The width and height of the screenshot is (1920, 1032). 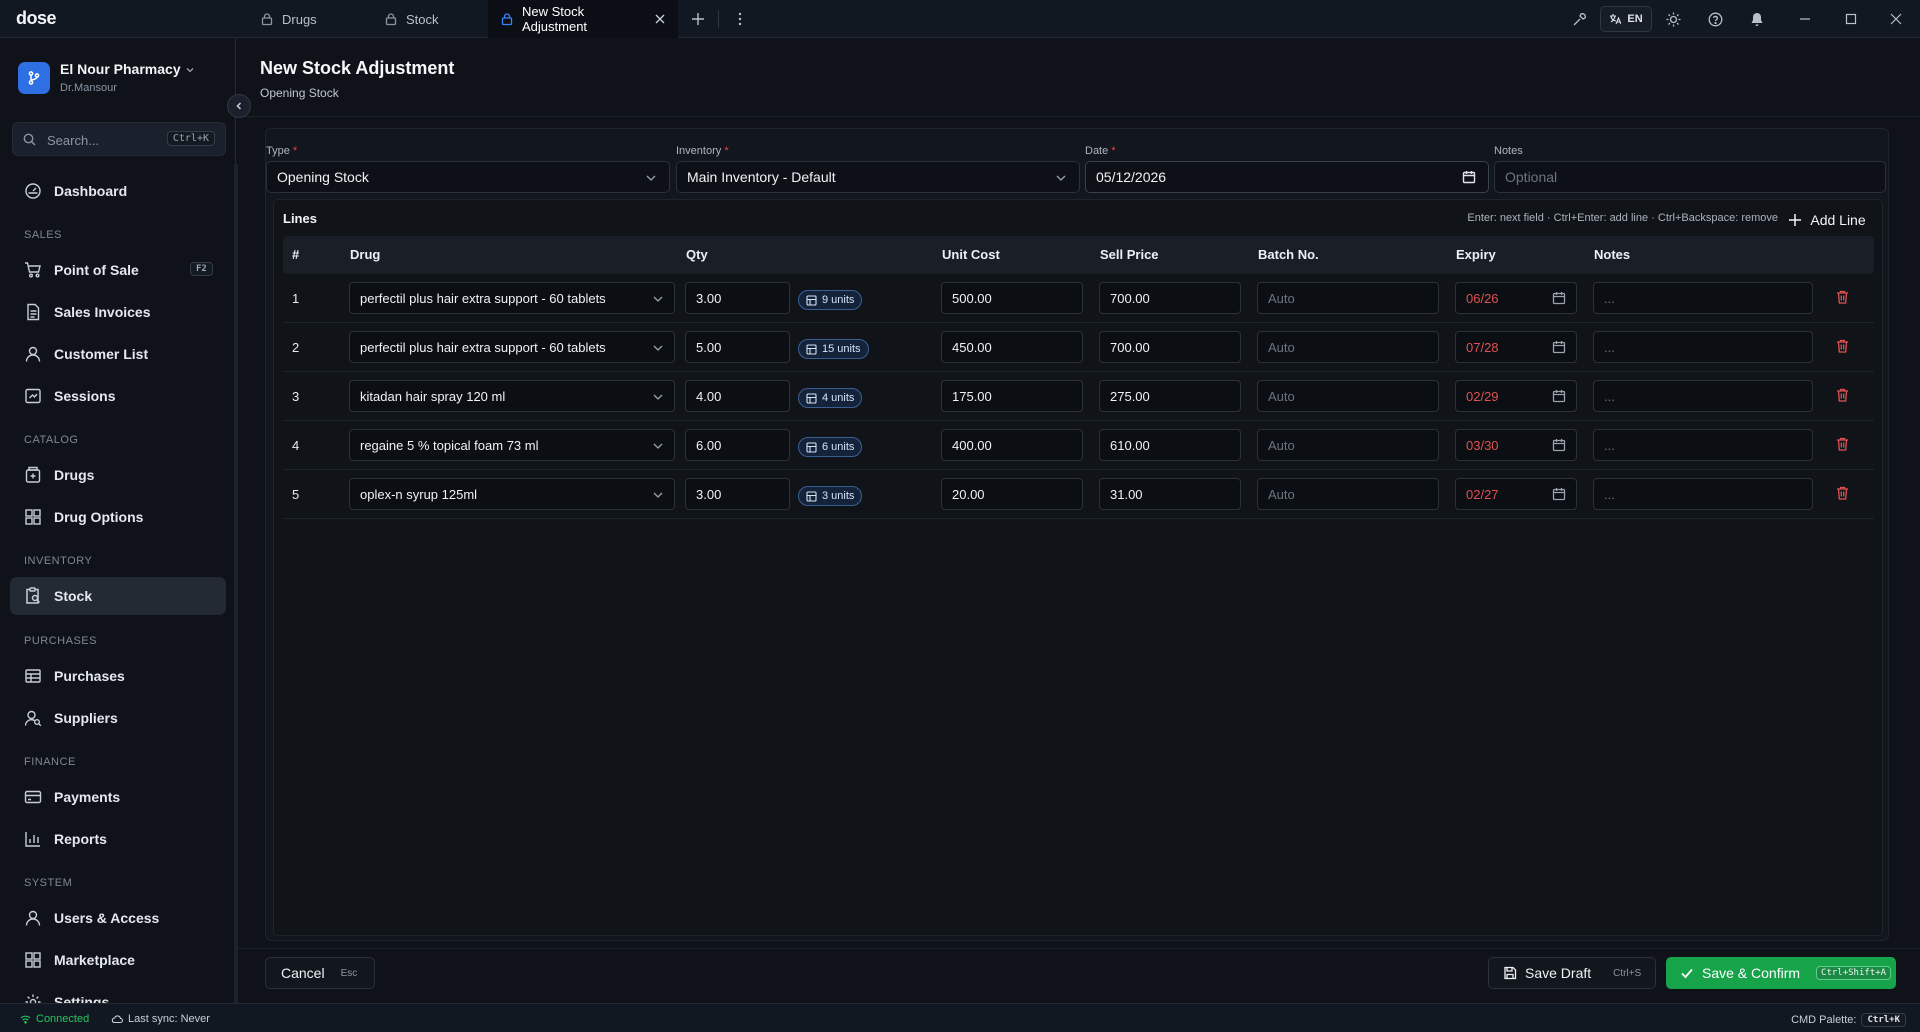 I want to click on language-toggle: EN, so click(x=1626, y=19).